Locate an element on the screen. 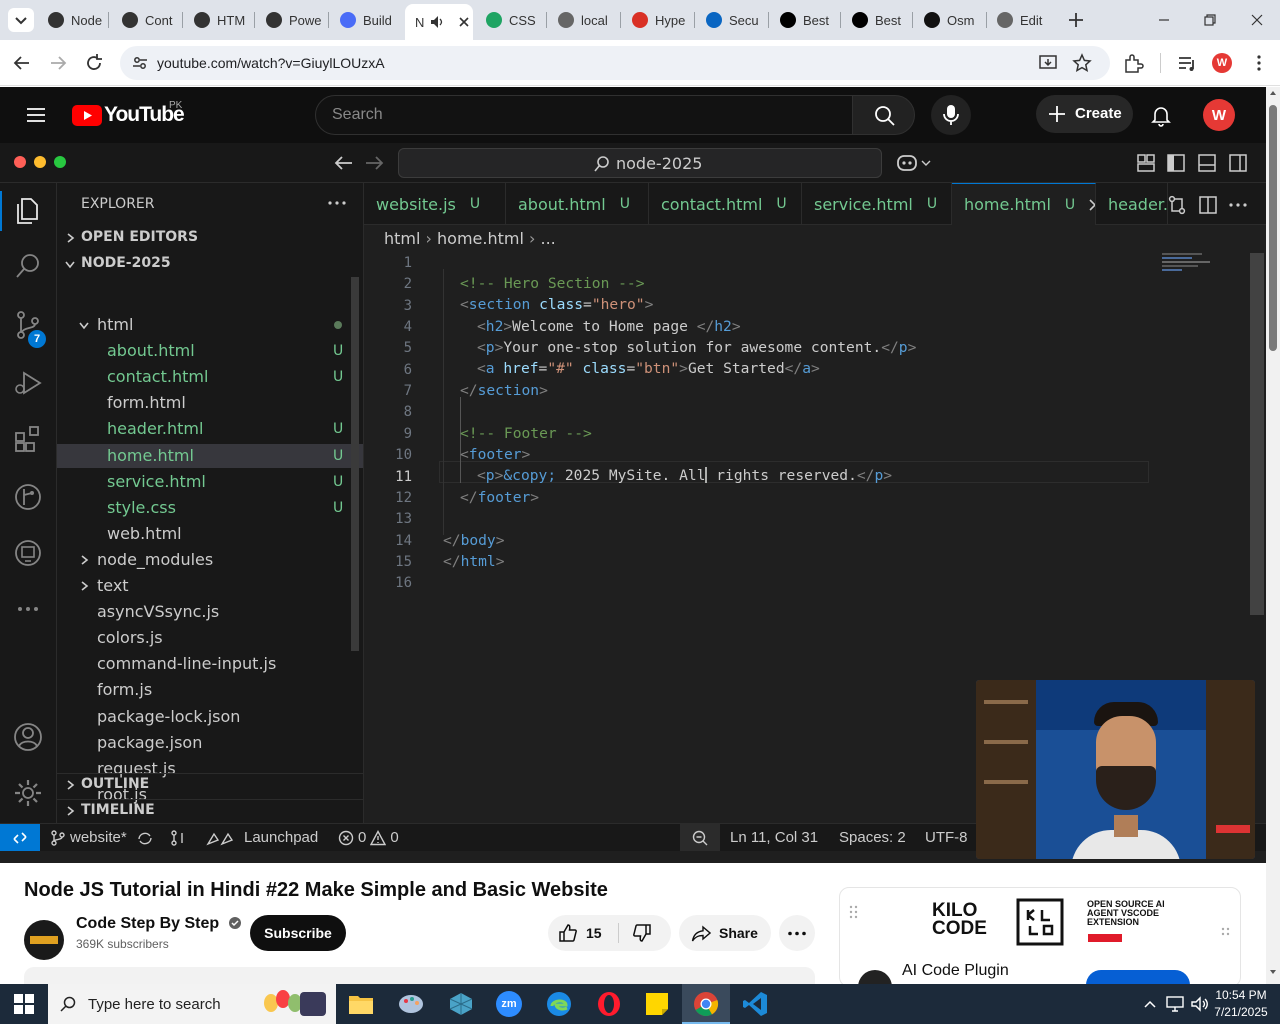 The width and height of the screenshot is (1280, 1024). share-button: Share is located at coordinates (725, 933).